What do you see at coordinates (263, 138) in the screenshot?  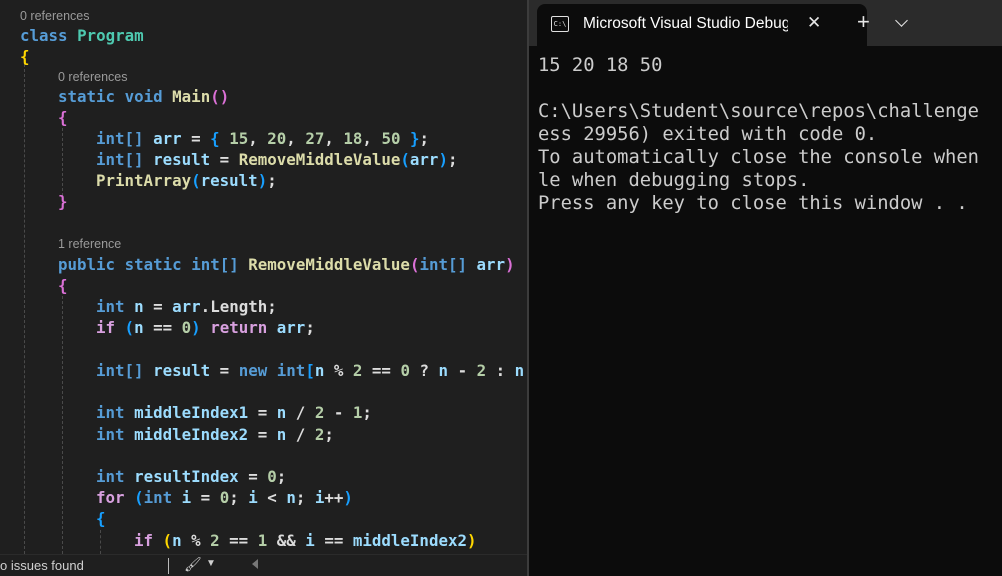 I see `code-line: int[] arr = { 15, 20, 27, 18, 50 };` at bounding box center [263, 138].